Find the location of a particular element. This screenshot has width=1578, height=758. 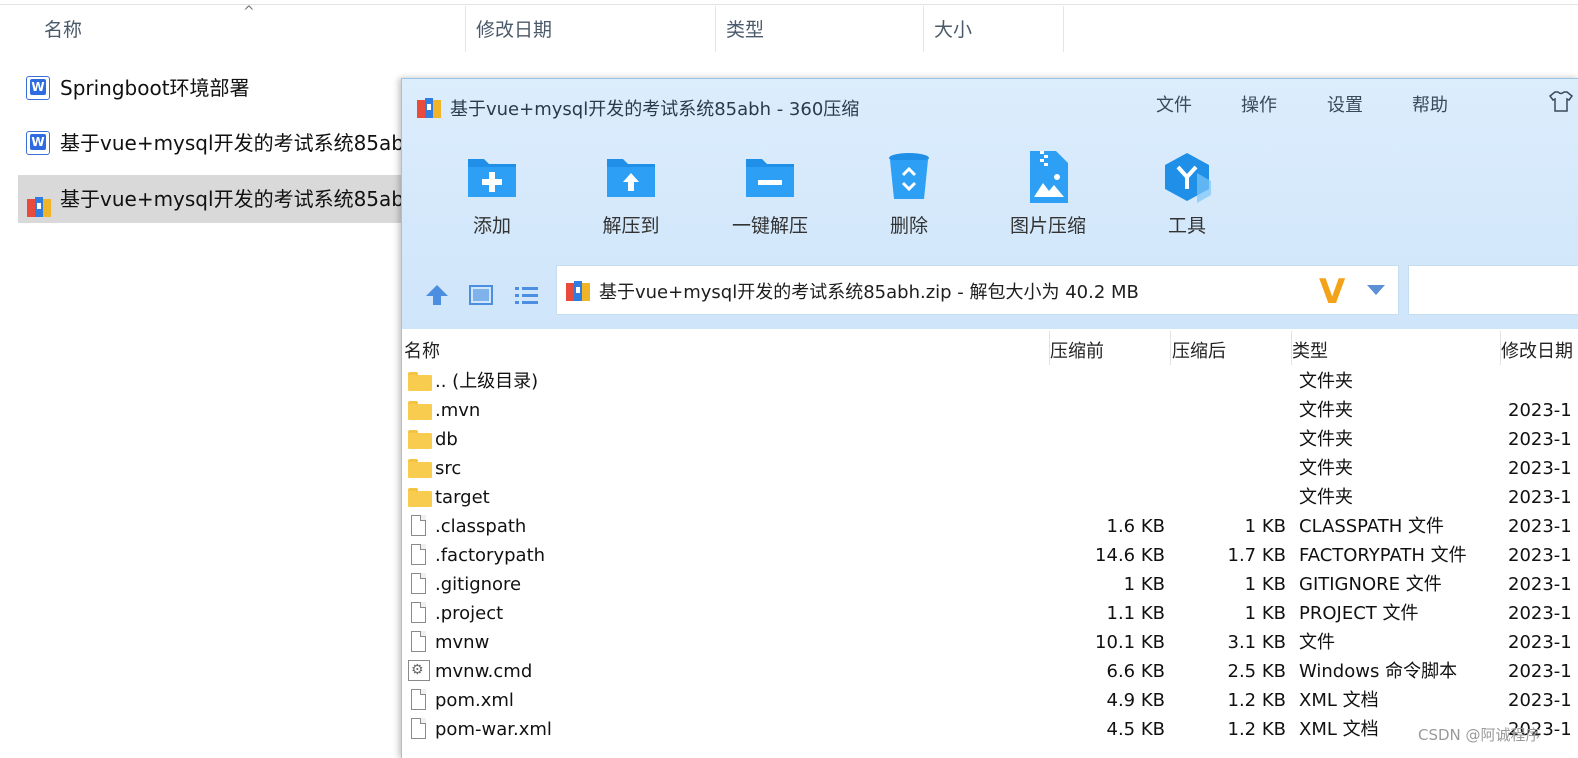

file-row: pom.xml 4.9 KB 1.2 KB XML 文档 2023-1 is located at coordinates (990, 700).